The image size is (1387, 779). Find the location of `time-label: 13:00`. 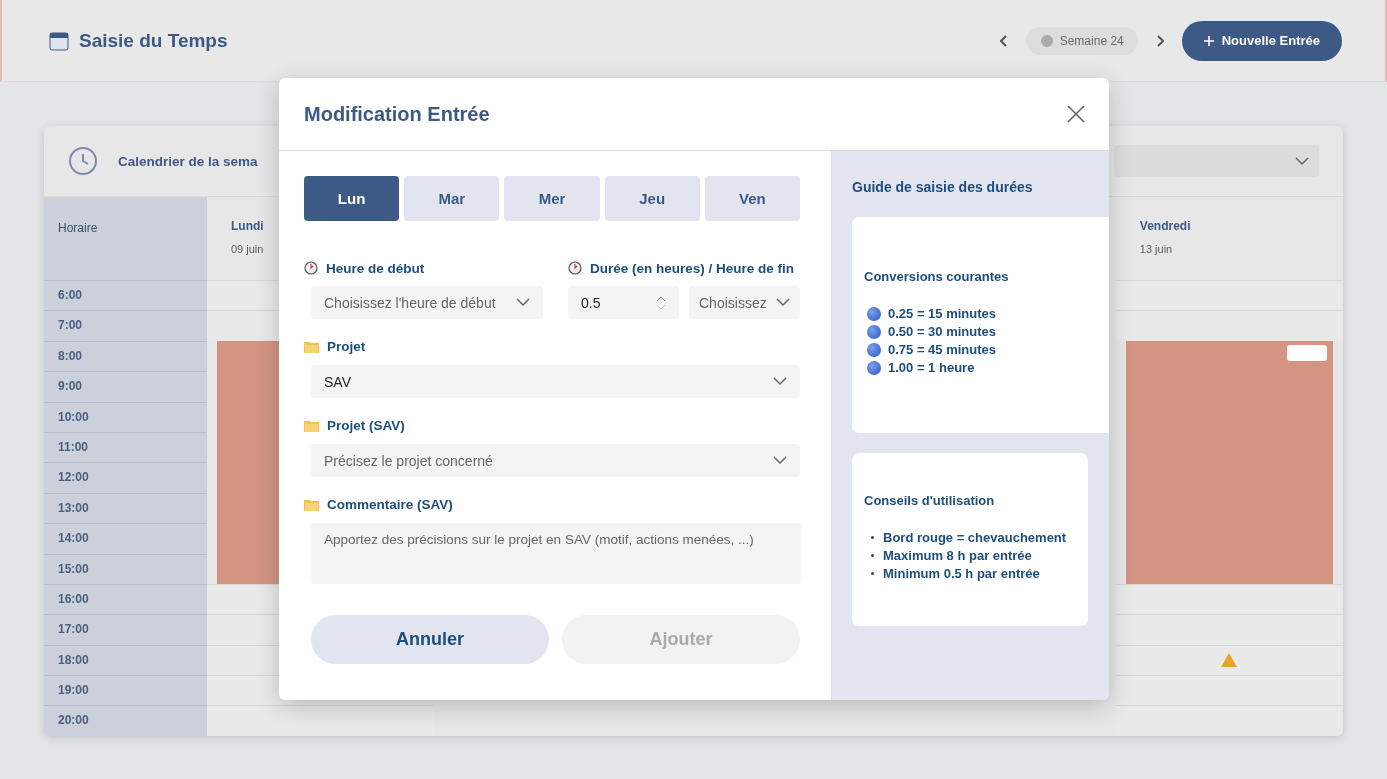

time-label: 13:00 is located at coordinates (73, 507).